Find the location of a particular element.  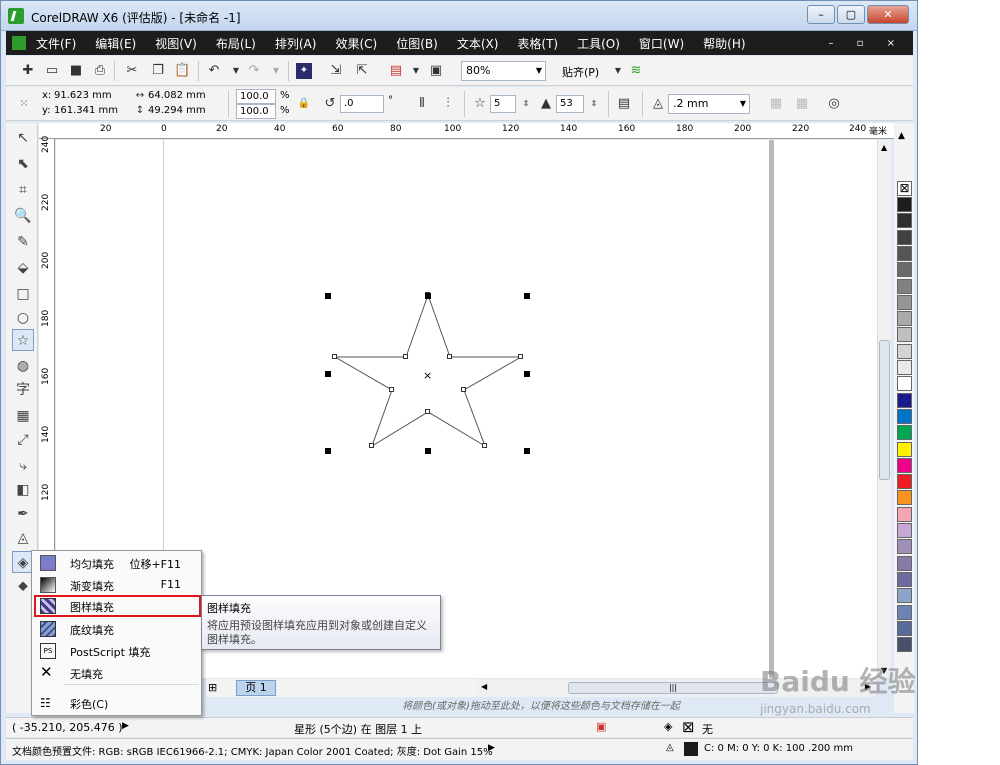

fountain-fill-item: 渐变填充 F11 is located at coordinates (117, 585).